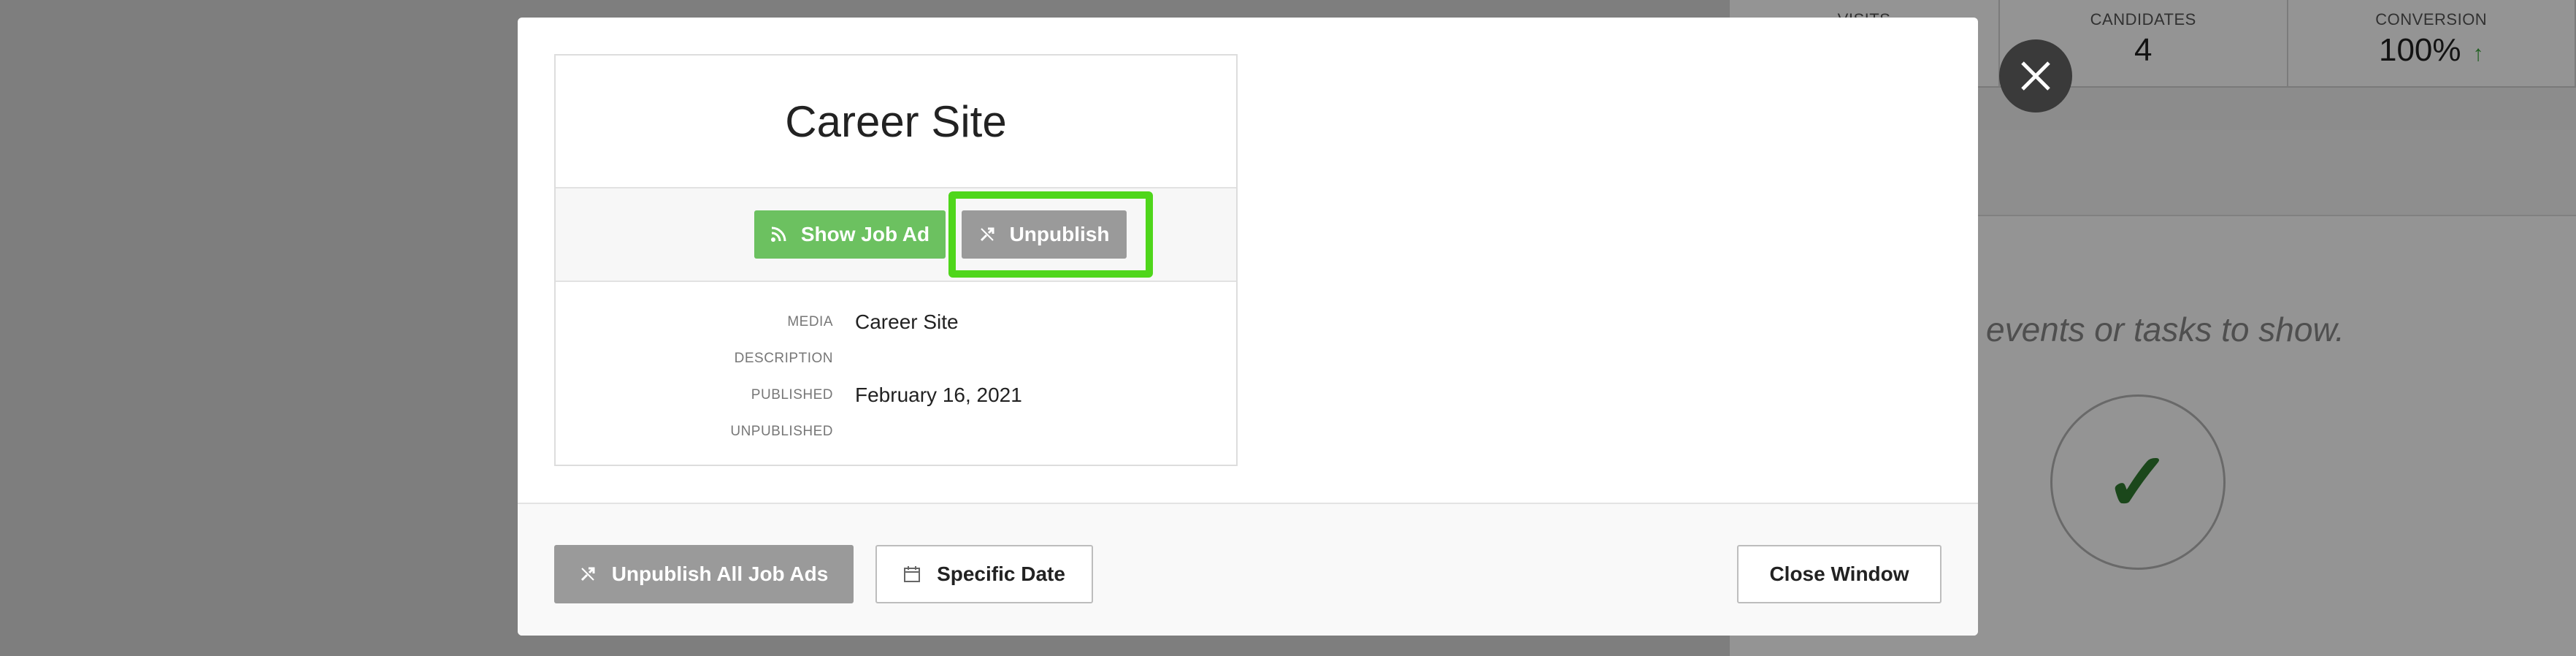 The width and height of the screenshot is (2576, 656). What do you see at coordinates (938, 395) in the screenshot?
I see `detail-value: February 16, 2021` at bounding box center [938, 395].